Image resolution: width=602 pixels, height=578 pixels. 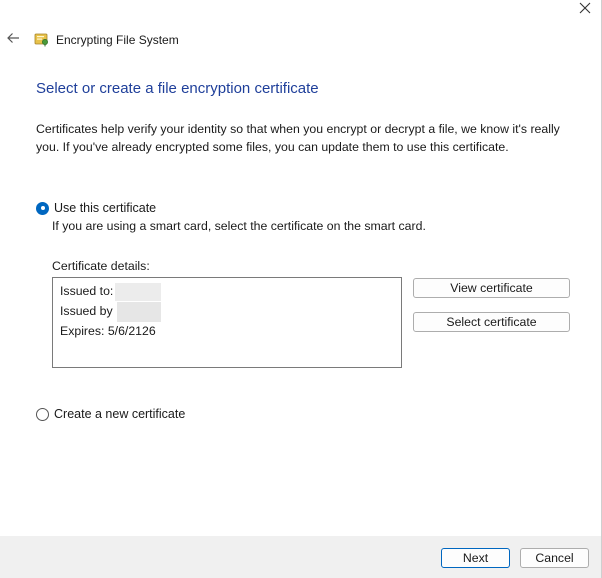 I want to click on certificate-key-icon, so click(x=42, y=39).